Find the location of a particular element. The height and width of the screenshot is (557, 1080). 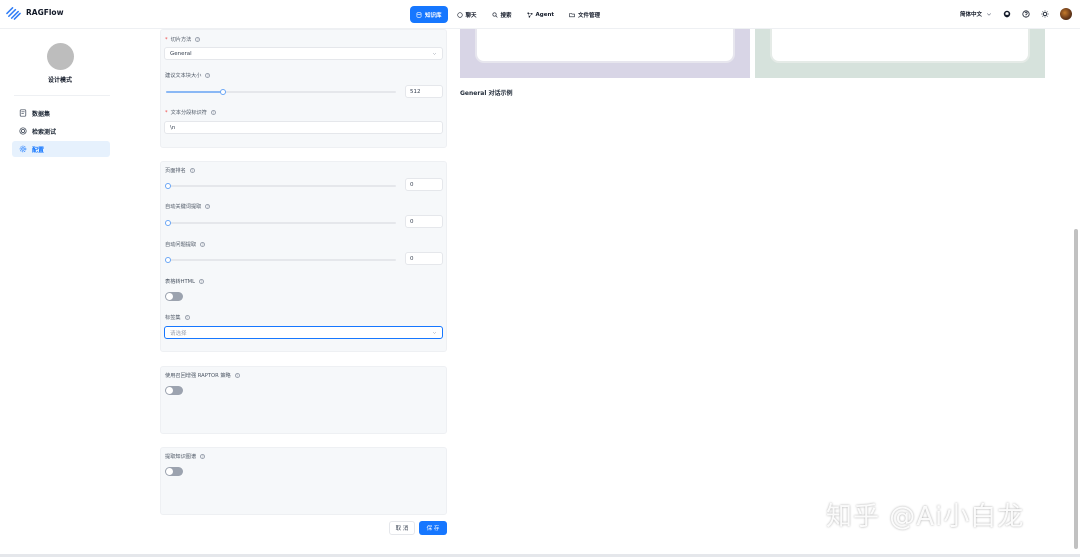

database-icon is located at coordinates (419, 14).